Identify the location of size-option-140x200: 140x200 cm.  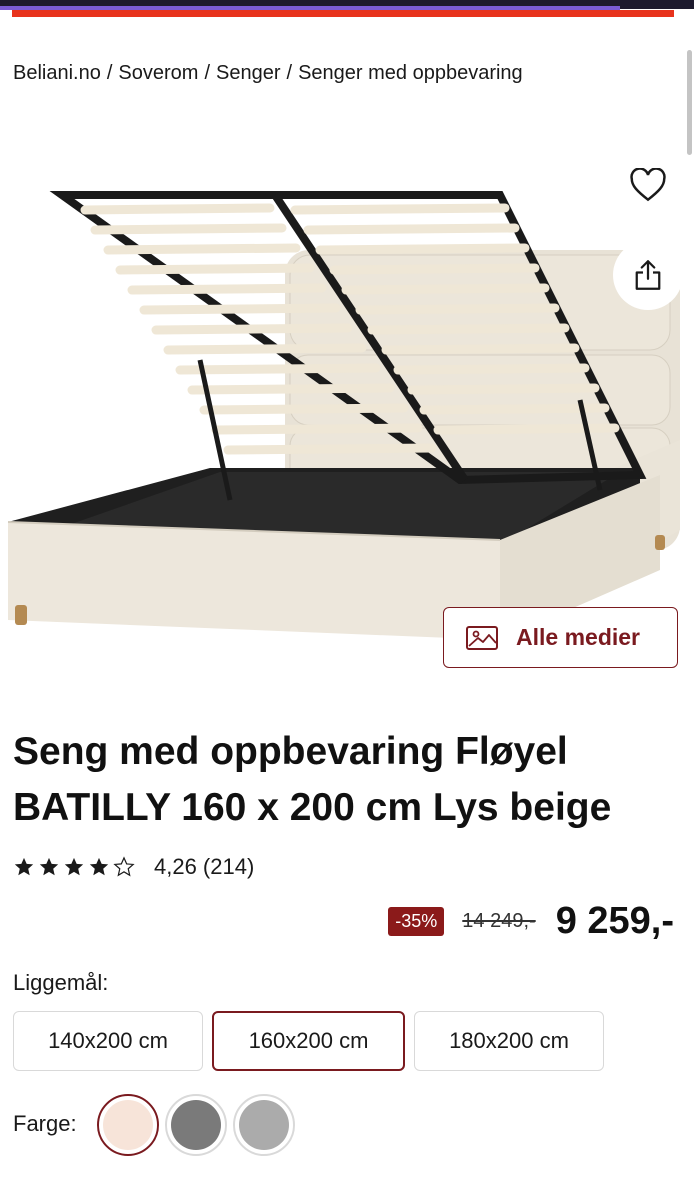
(108, 1041).